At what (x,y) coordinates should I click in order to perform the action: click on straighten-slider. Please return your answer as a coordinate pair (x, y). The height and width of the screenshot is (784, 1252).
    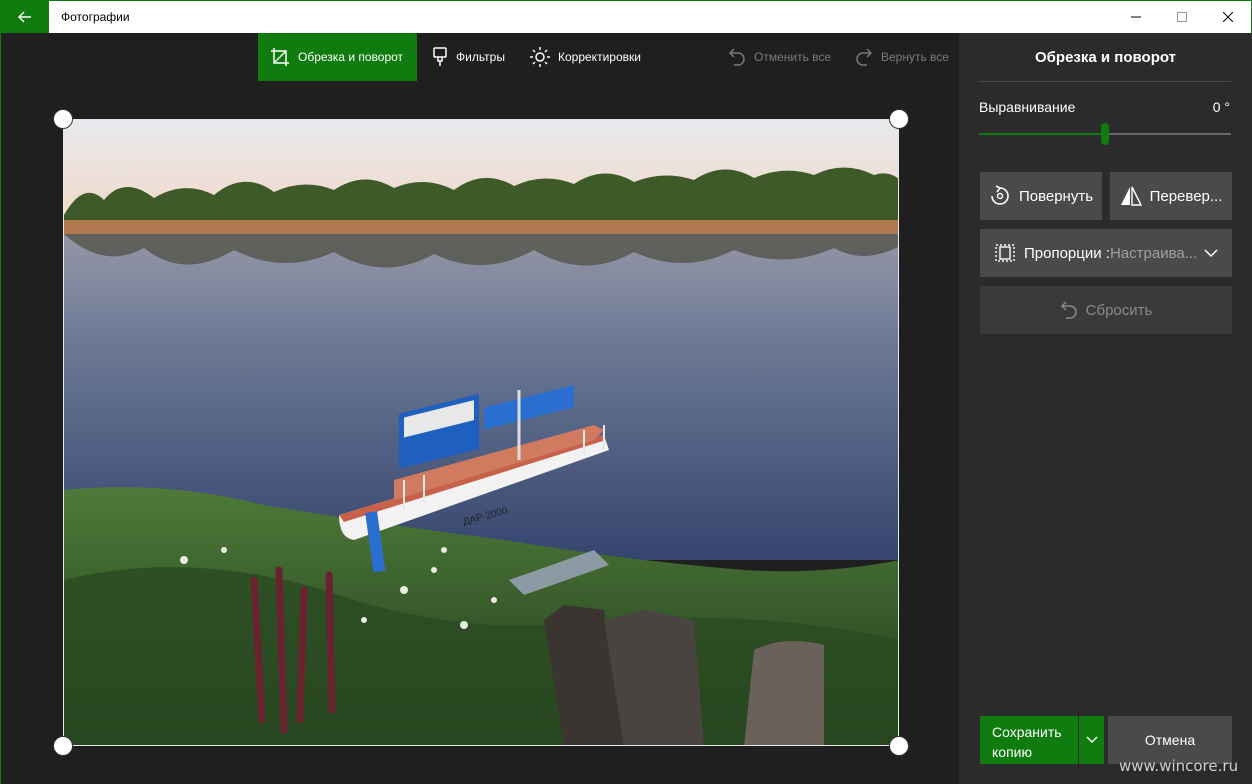
    Looking at the image, I should click on (1105, 134).